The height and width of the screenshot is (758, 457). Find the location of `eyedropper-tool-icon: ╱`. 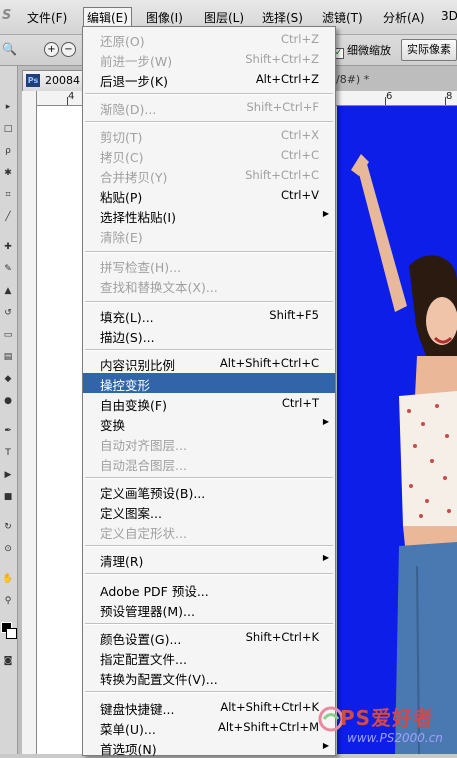

eyedropper-tool-icon: ╱ is located at coordinates (8, 217).